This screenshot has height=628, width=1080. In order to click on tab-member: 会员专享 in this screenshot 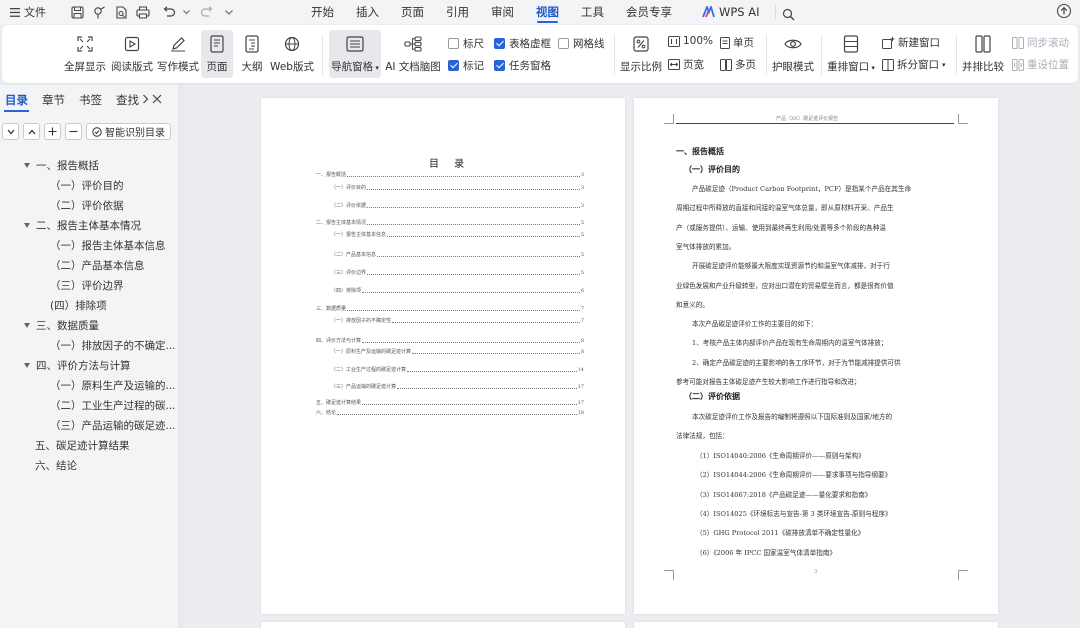, I will do `click(649, 12)`.